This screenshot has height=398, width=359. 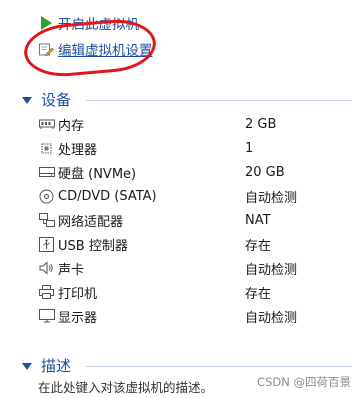 What do you see at coordinates (188, 172) in the screenshot?
I see `device-row: 硬盘 (NVMe) 20 GB` at bounding box center [188, 172].